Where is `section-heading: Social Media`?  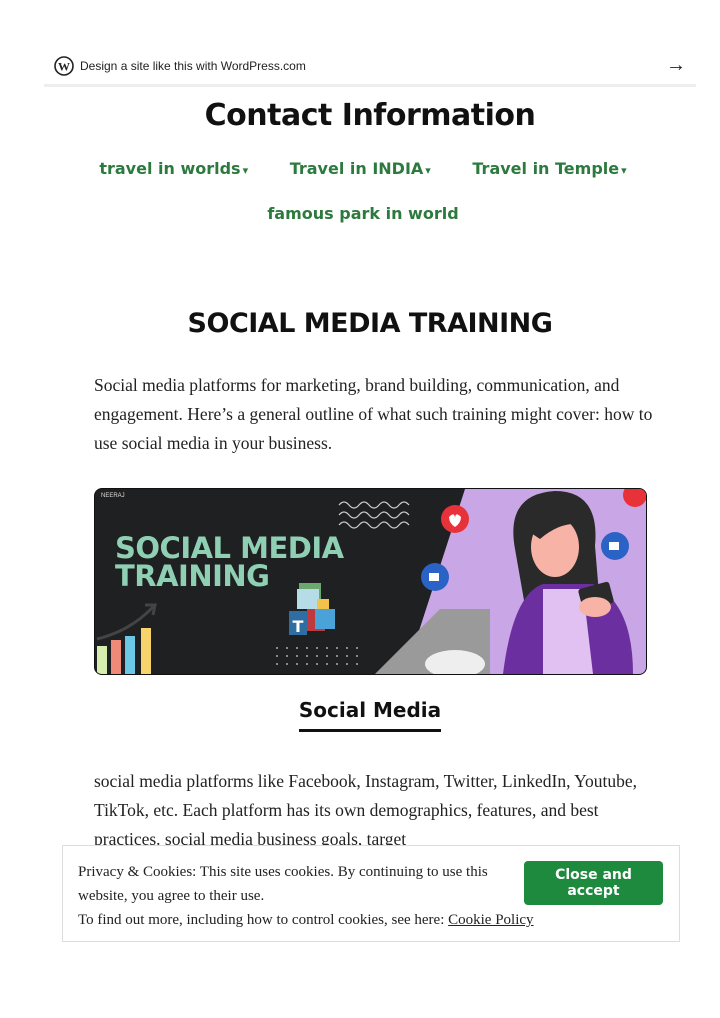
section-heading: Social Media is located at coordinates (360, 715).